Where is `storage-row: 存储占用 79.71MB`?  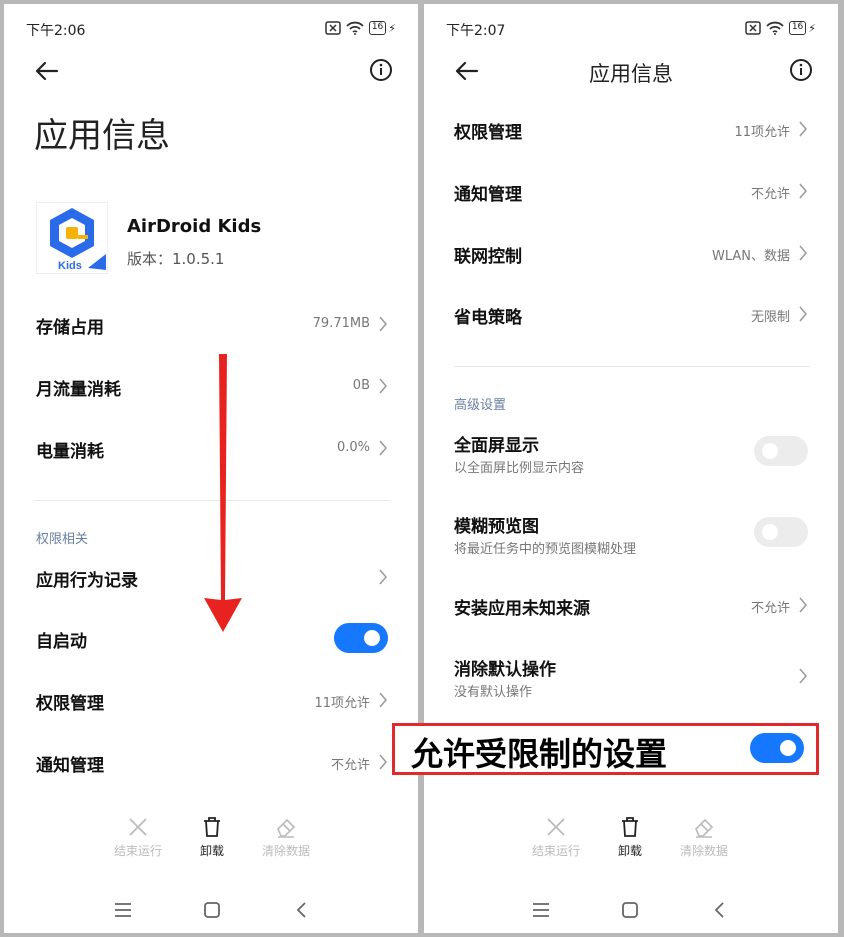
storage-row: 存储占用 79.71MB is located at coordinates (212, 325).